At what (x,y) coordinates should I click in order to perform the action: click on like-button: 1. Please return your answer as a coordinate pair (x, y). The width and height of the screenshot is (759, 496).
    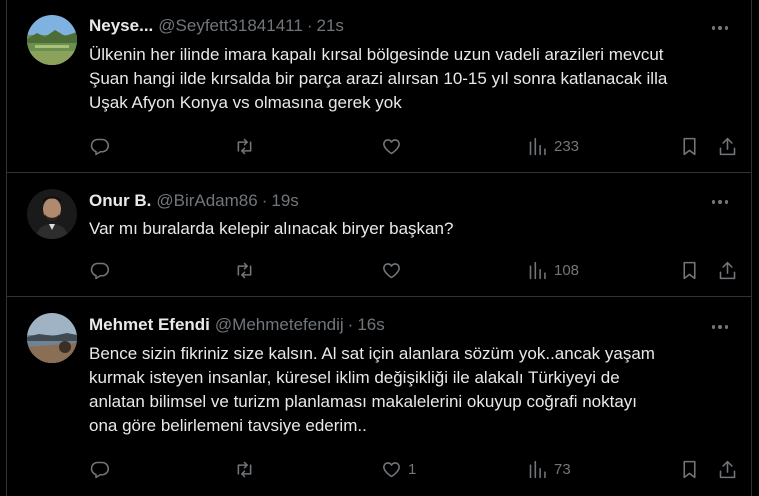
    Looking at the image, I should click on (398, 469).